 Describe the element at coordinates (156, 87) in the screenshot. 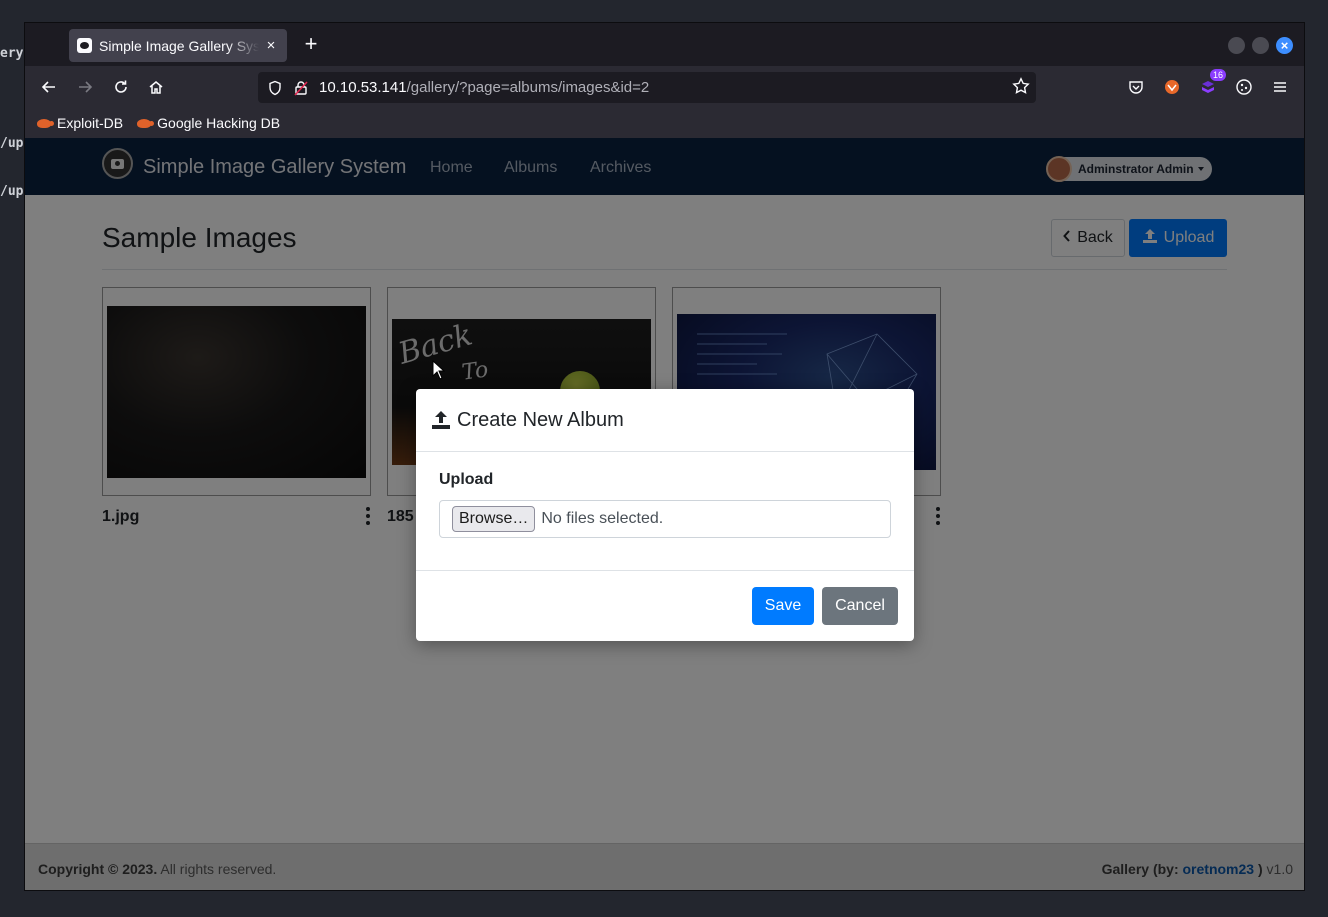

I see `home-icon` at that location.